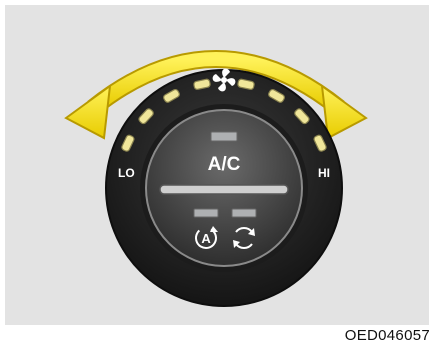  Describe the element at coordinates (224, 136) in the screenshot. I see `ac-indicator-light` at that location.